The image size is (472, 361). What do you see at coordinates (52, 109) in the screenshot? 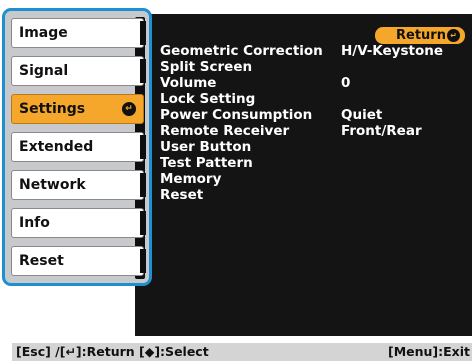
I see `sidebar-item-label: Settings` at bounding box center [52, 109].